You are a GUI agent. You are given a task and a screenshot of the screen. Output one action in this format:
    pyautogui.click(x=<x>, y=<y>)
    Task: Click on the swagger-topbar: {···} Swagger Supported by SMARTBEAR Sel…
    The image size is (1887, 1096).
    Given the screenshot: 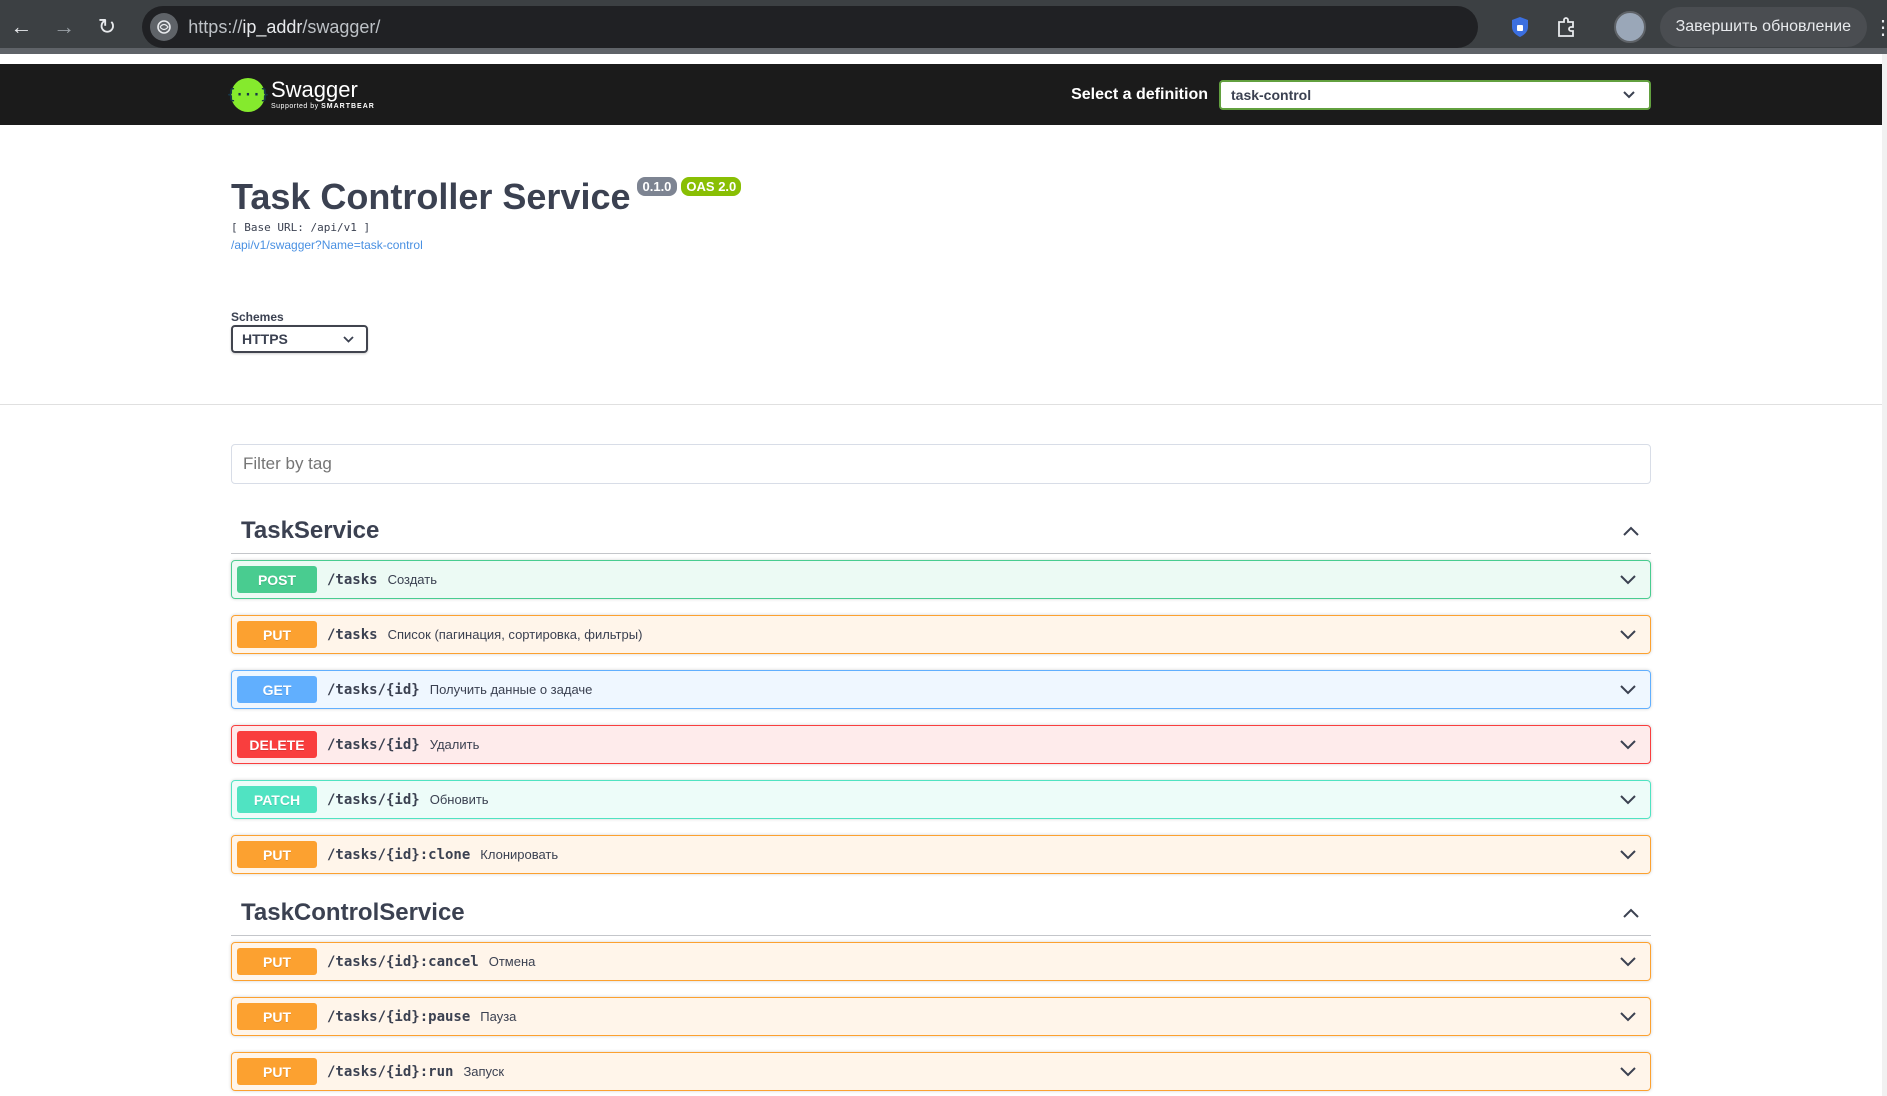 What is the action you would take?
    pyautogui.click(x=941, y=94)
    